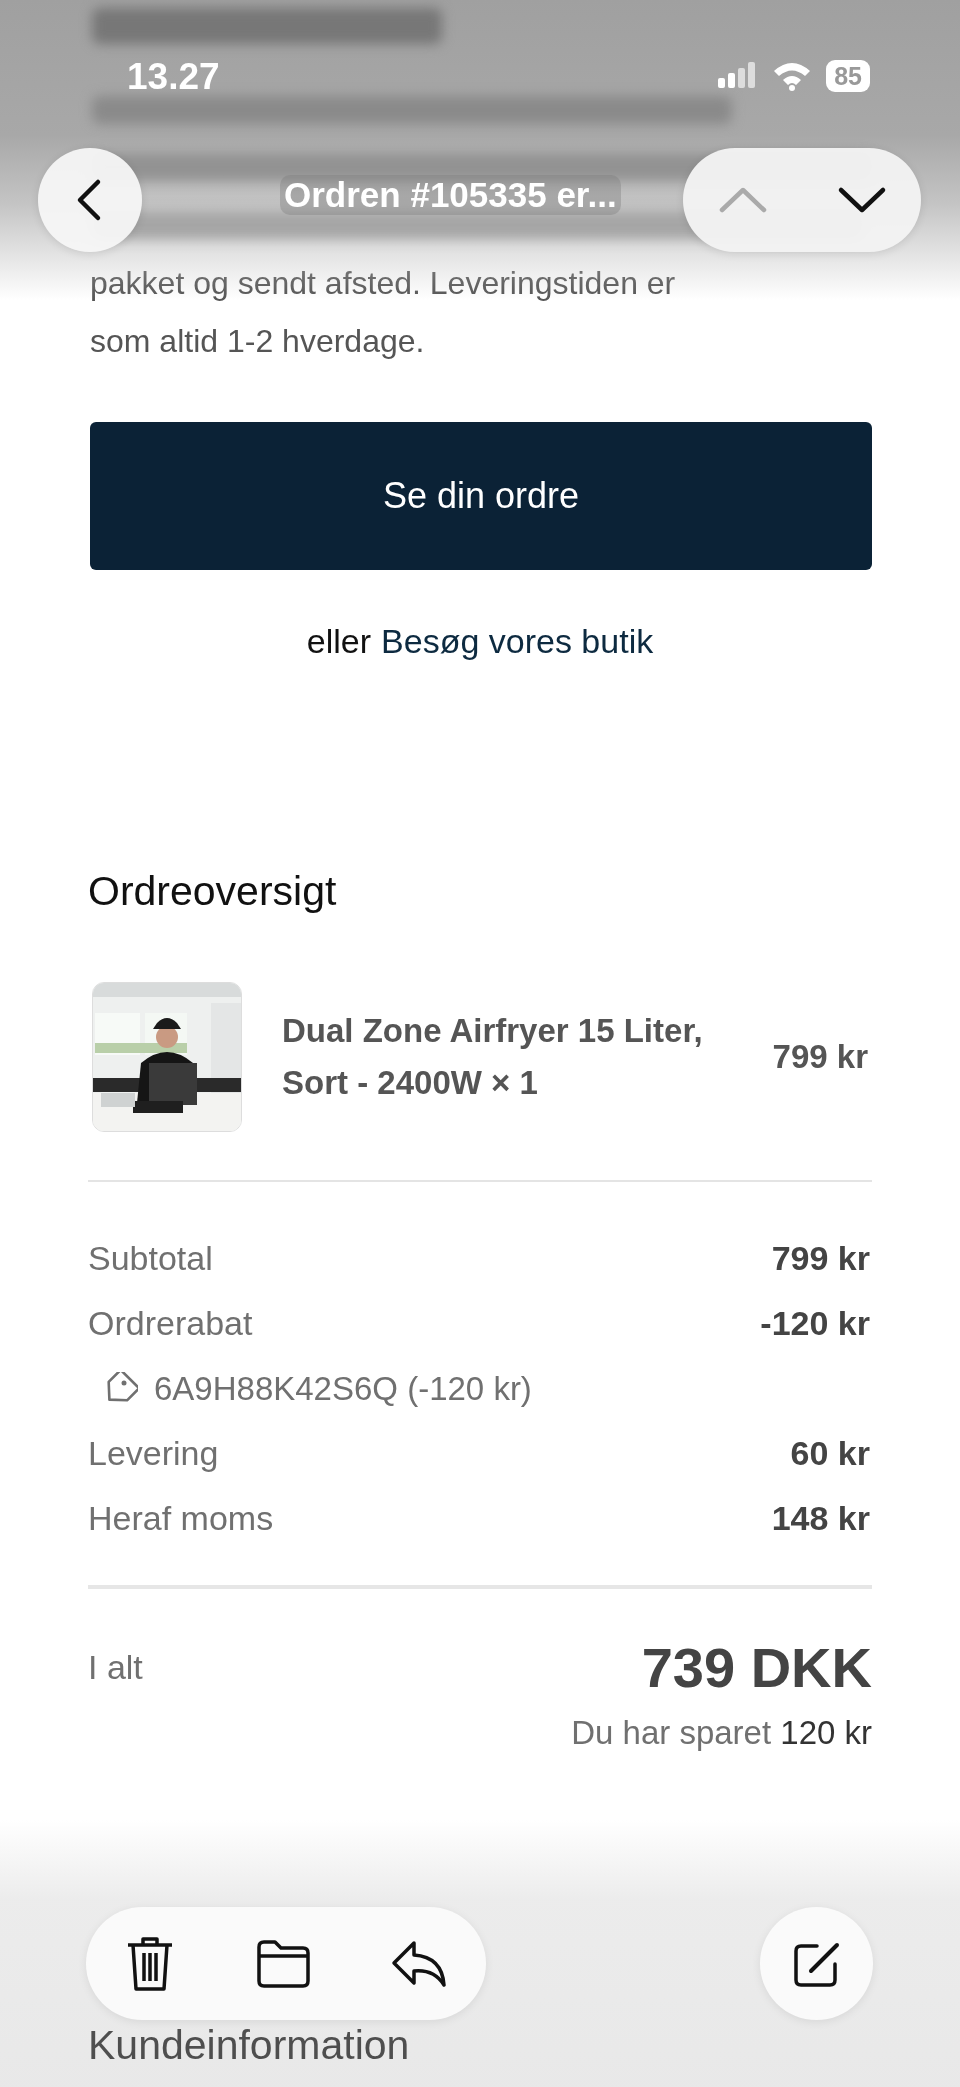 The width and height of the screenshot is (960, 2087). Describe the element at coordinates (418, 1963) in the screenshot. I see `reply-icon` at that location.